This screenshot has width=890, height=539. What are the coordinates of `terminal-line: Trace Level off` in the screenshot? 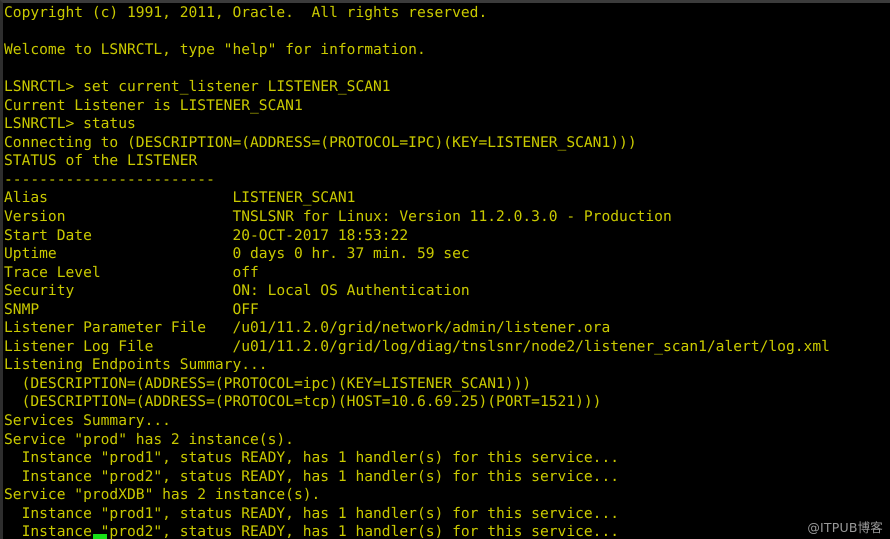 It's located at (131, 272).